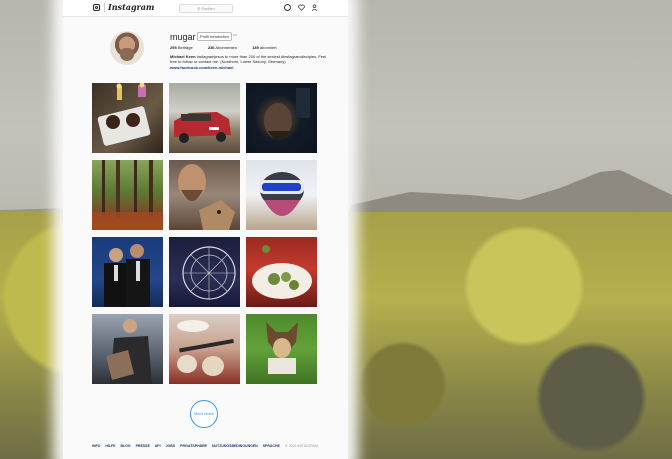  Describe the element at coordinates (127, 272) in the screenshot. I see `post-two-men-suits` at that location.